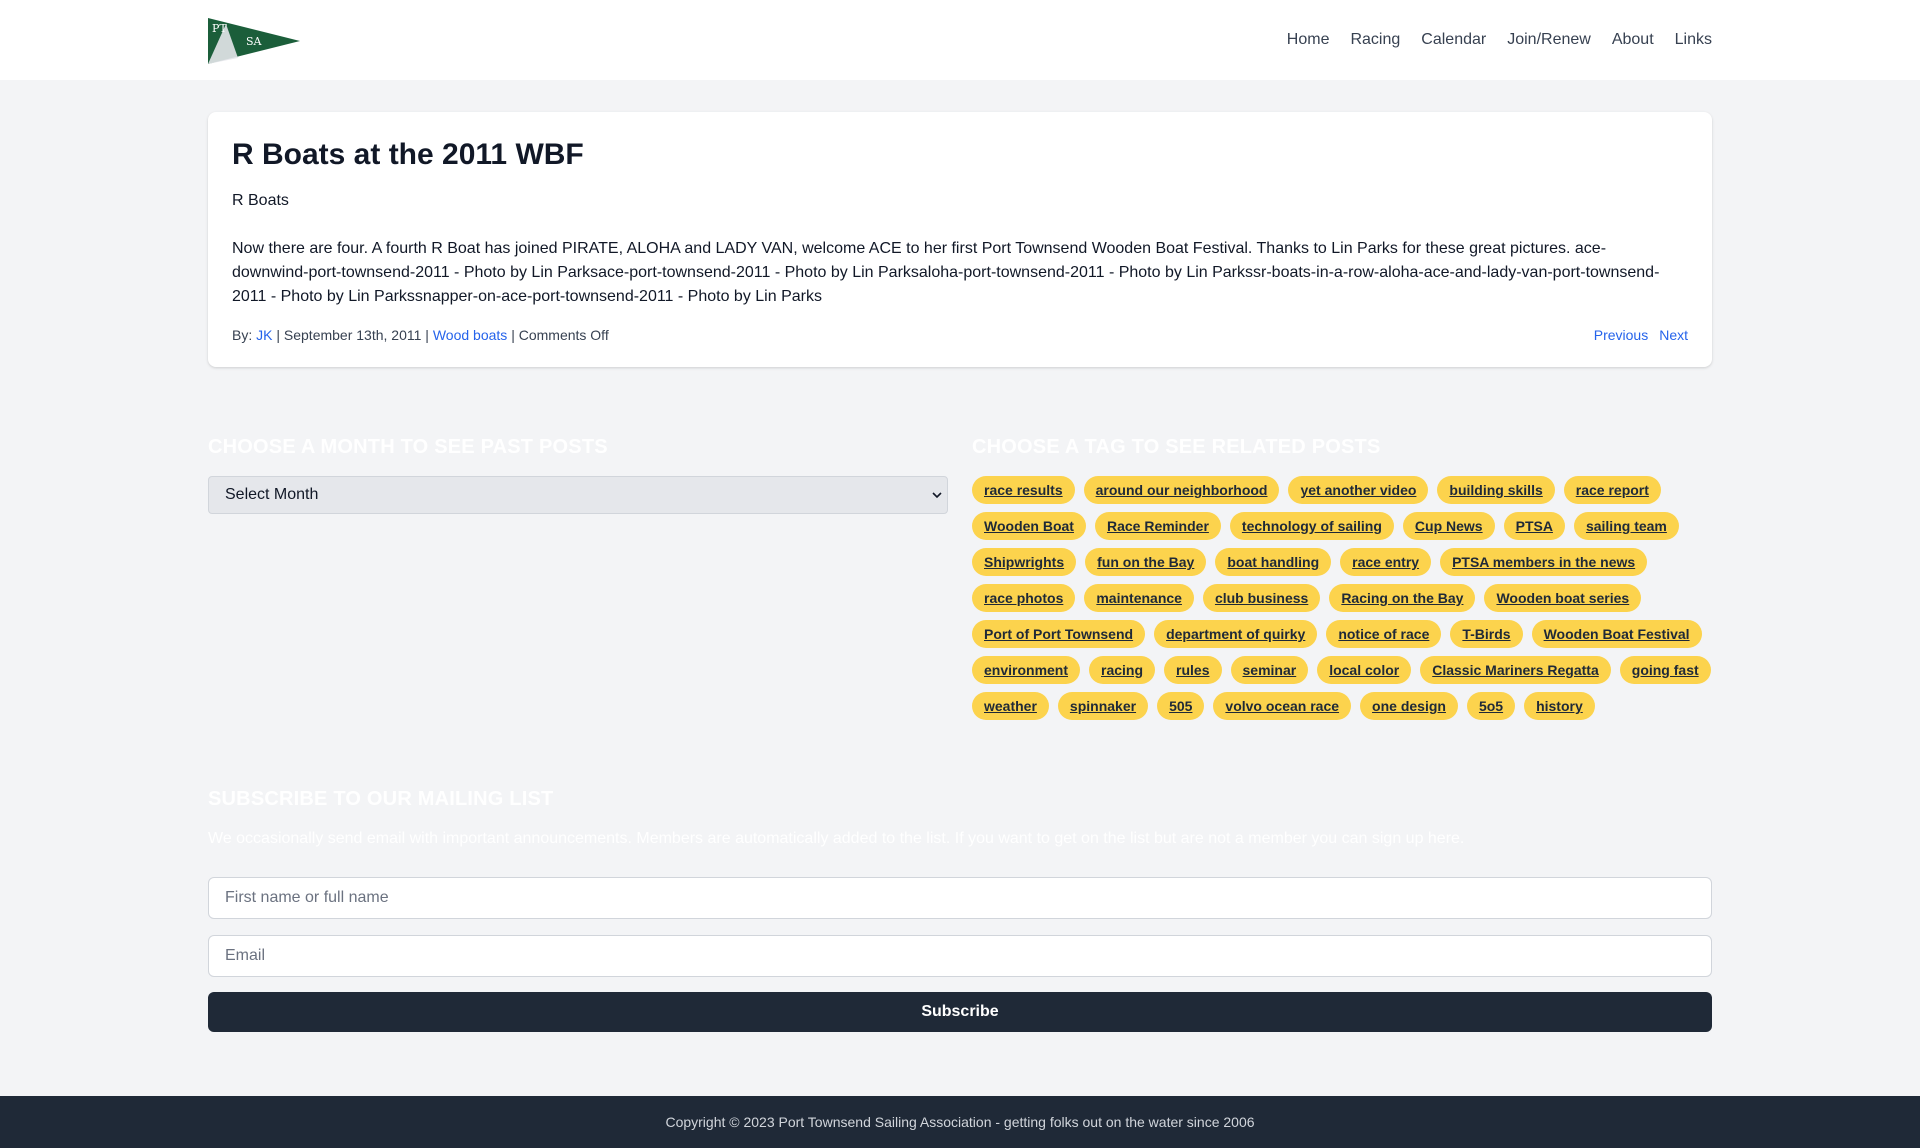  What do you see at coordinates (1486, 634) in the screenshot?
I see `tag-pill: T-Birds` at bounding box center [1486, 634].